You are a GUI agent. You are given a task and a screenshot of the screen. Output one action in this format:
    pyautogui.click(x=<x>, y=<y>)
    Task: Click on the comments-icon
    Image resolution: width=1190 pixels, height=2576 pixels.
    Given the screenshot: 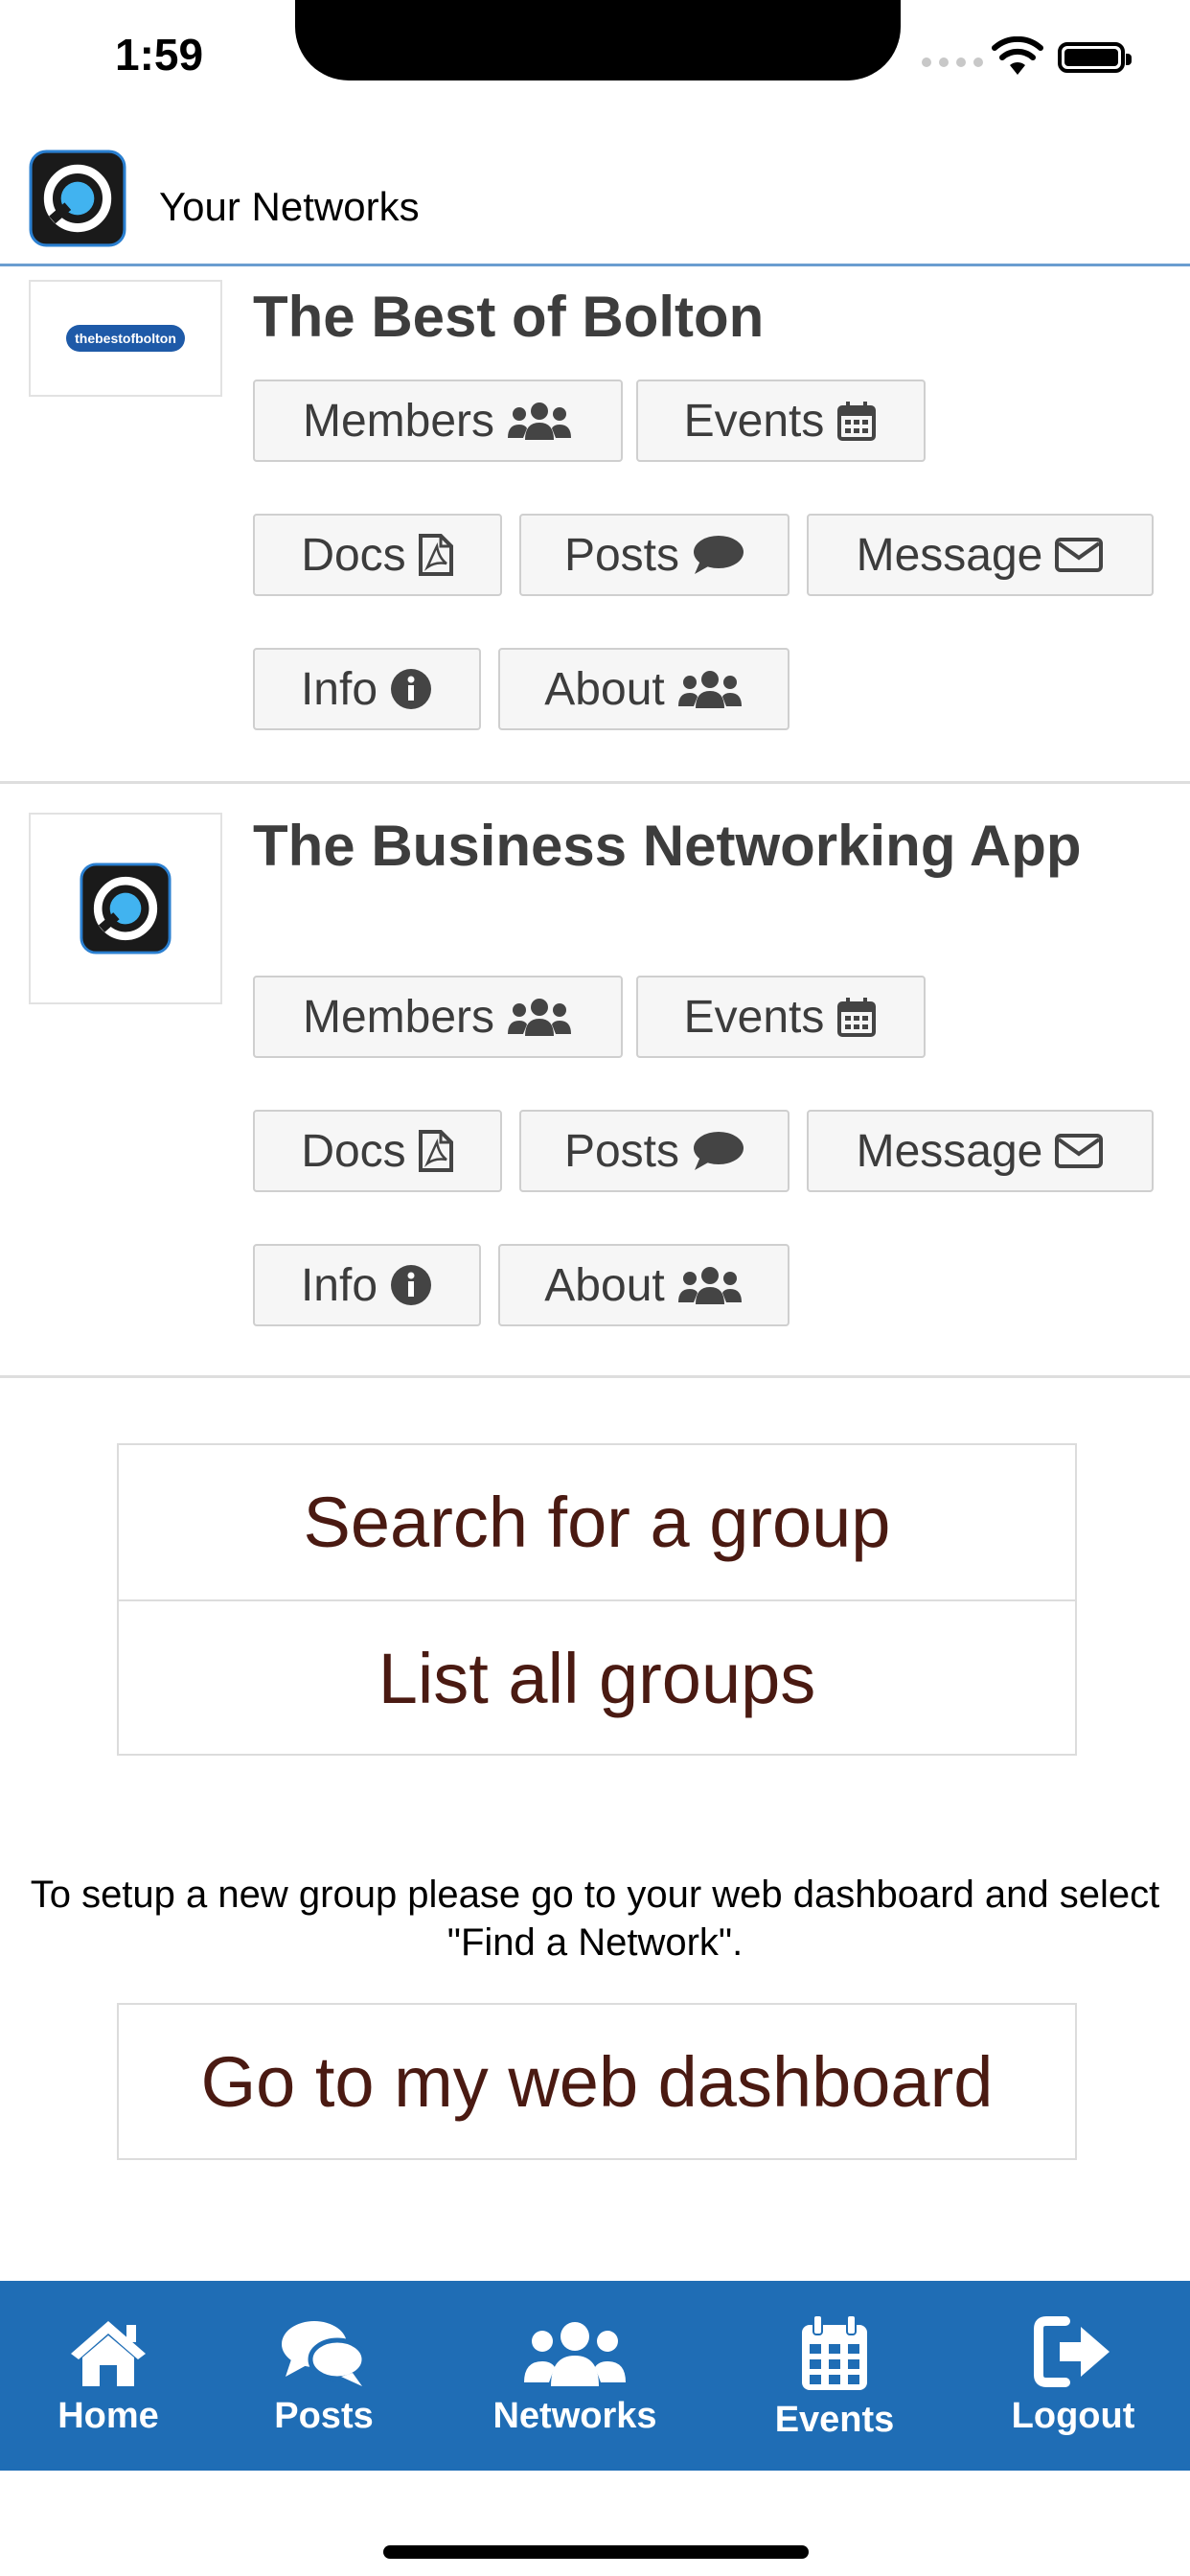 What is the action you would take?
    pyautogui.click(x=325, y=2353)
    